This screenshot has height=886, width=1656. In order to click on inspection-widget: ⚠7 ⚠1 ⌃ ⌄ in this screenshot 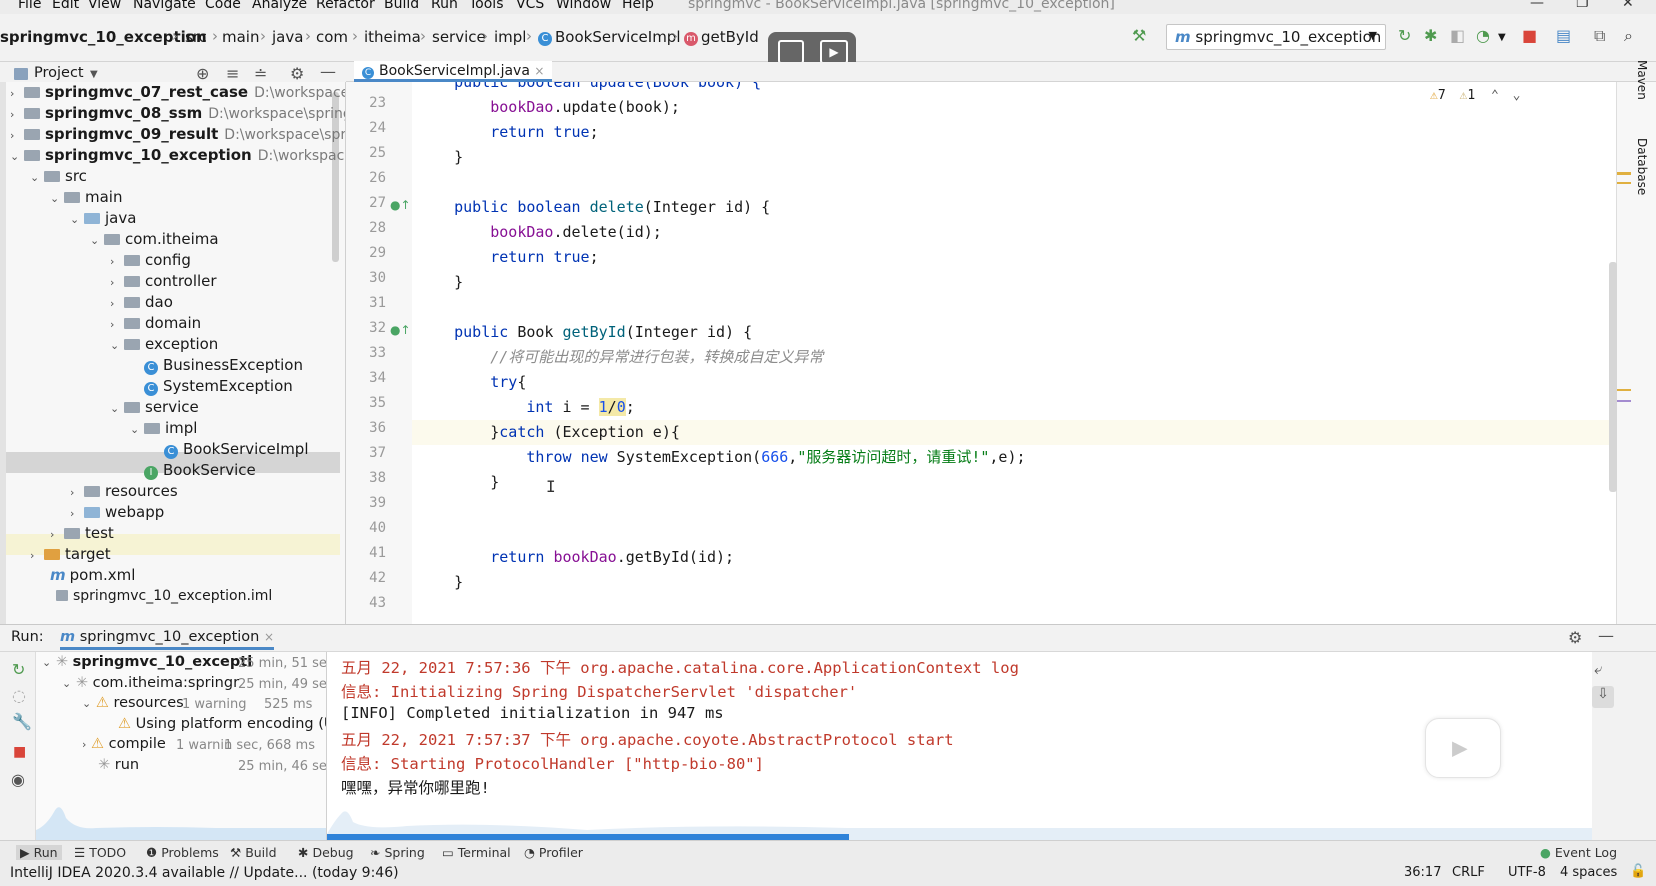, I will do `click(1475, 95)`.